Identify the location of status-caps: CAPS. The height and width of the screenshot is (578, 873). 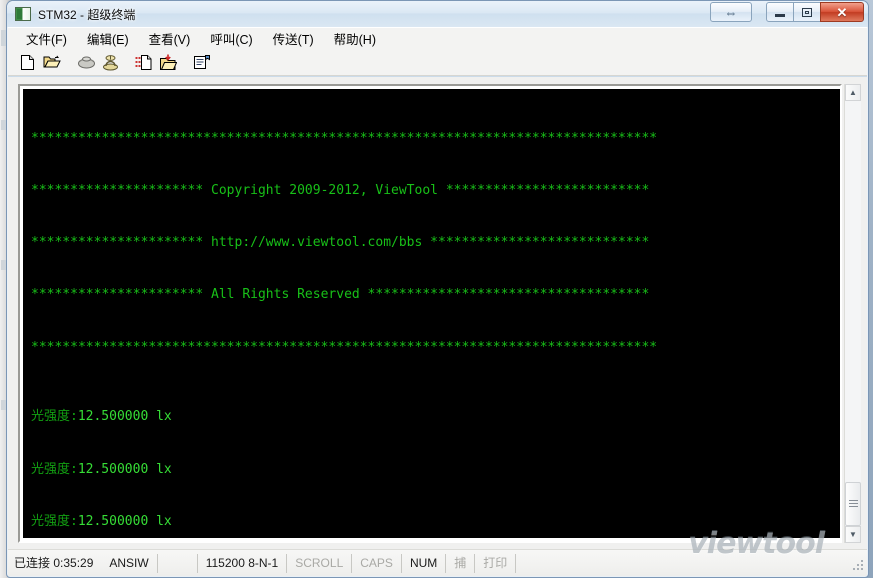
(377, 563).